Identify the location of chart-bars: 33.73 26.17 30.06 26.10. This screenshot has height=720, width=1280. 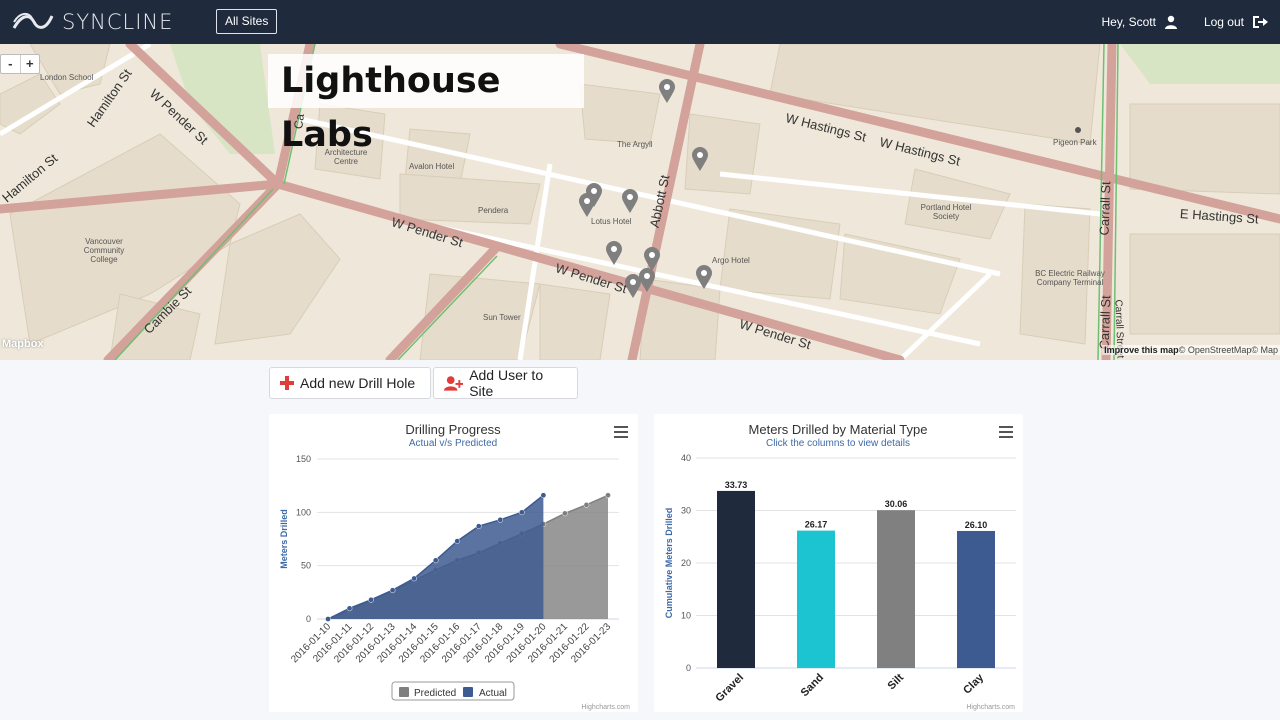
(856, 574).